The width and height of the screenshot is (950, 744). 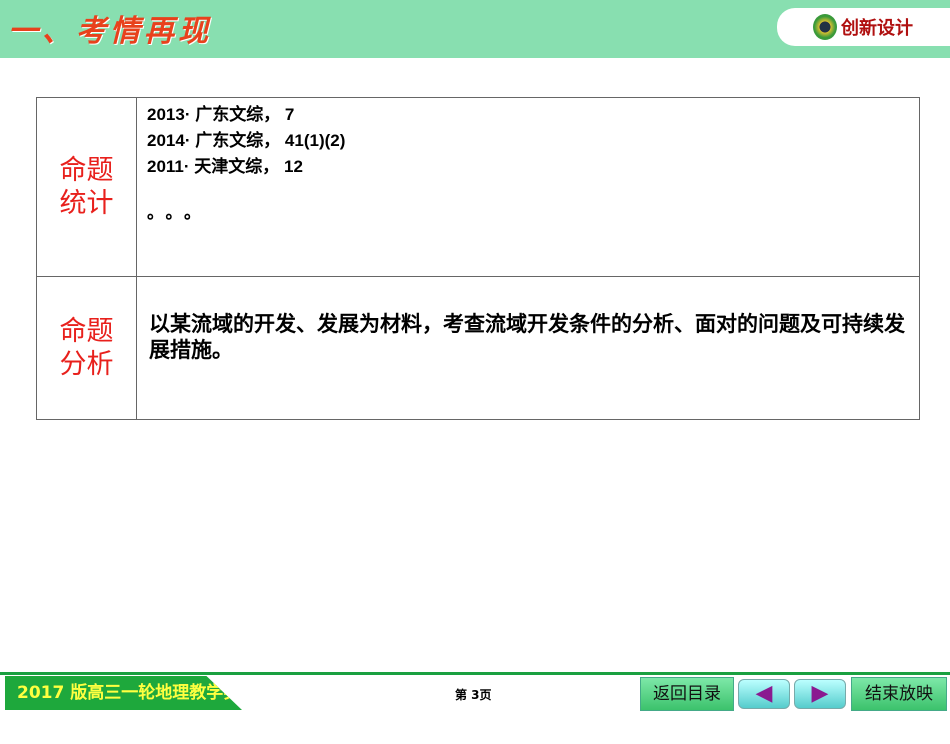 What do you see at coordinates (825, 27) in the screenshot?
I see `logo-emblem-icon` at bounding box center [825, 27].